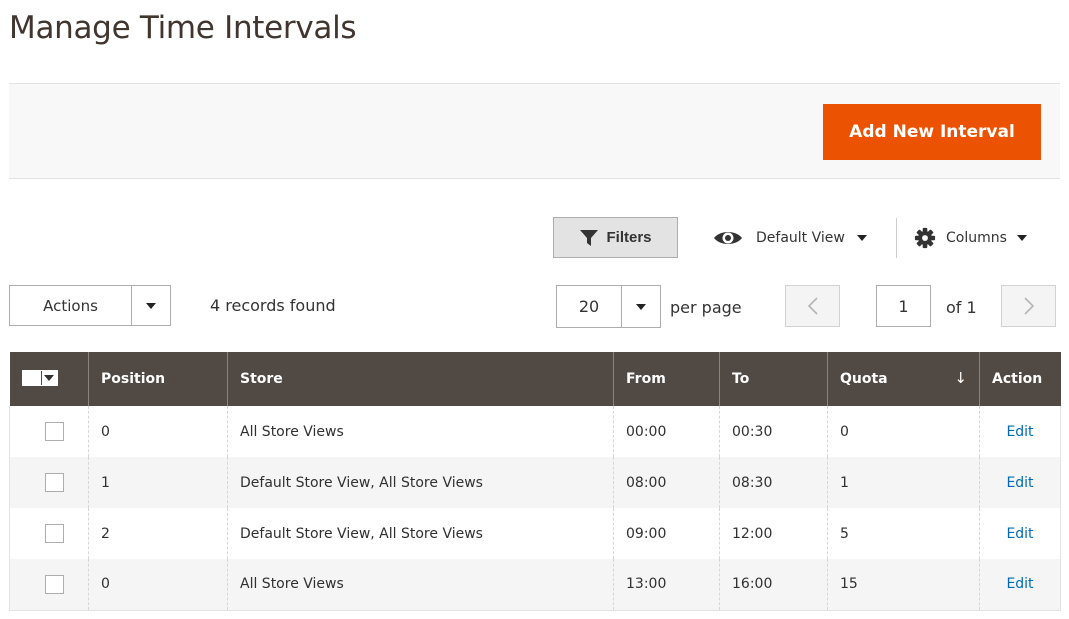  What do you see at coordinates (864, 379) in the screenshot?
I see `column-header-quota-label: Quota` at bounding box center [864, 379].